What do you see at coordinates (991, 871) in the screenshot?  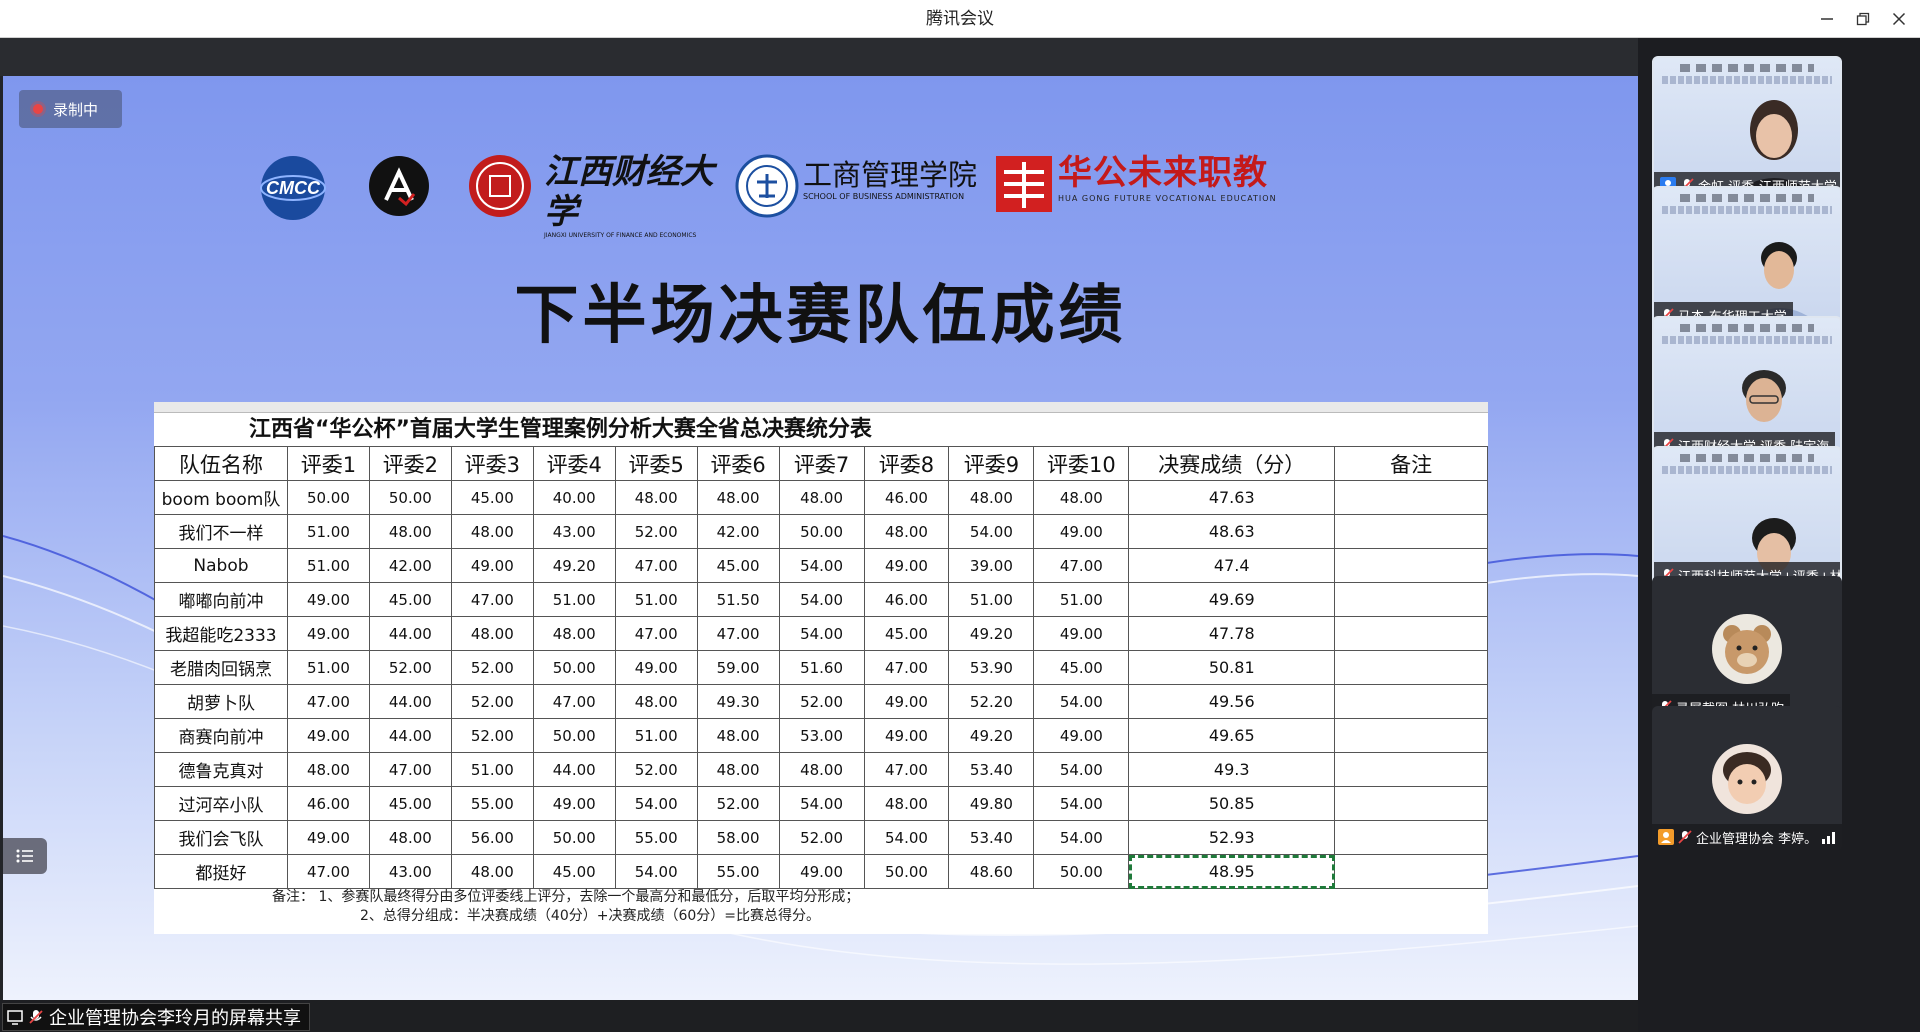 I see `judge-score-cell: 48.60` at bounding box center [991, 871].